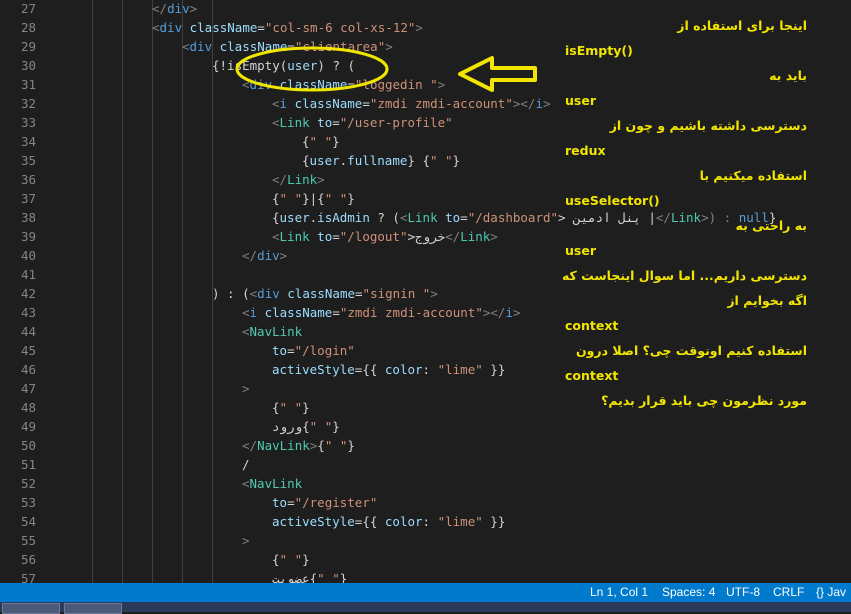 The image size is (851, 614). I want to click on line-number: 37, so click(28, 198).